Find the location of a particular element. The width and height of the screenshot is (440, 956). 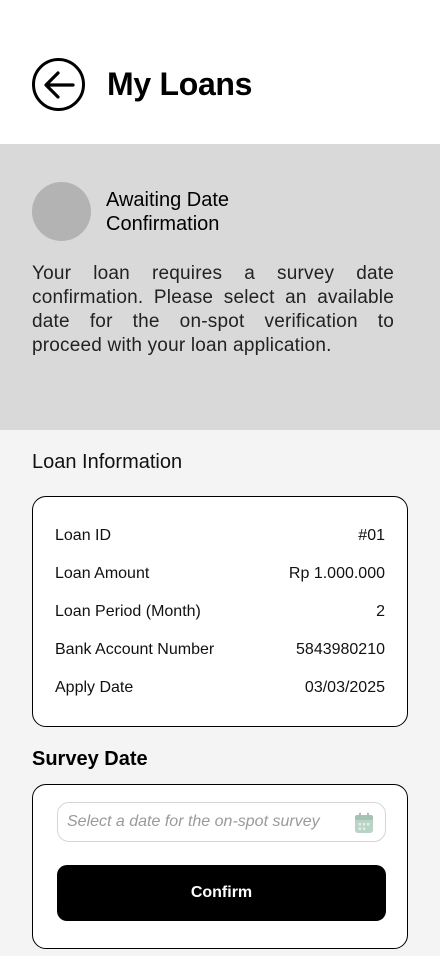

survey-date-input is located at coordinates (221, 822).